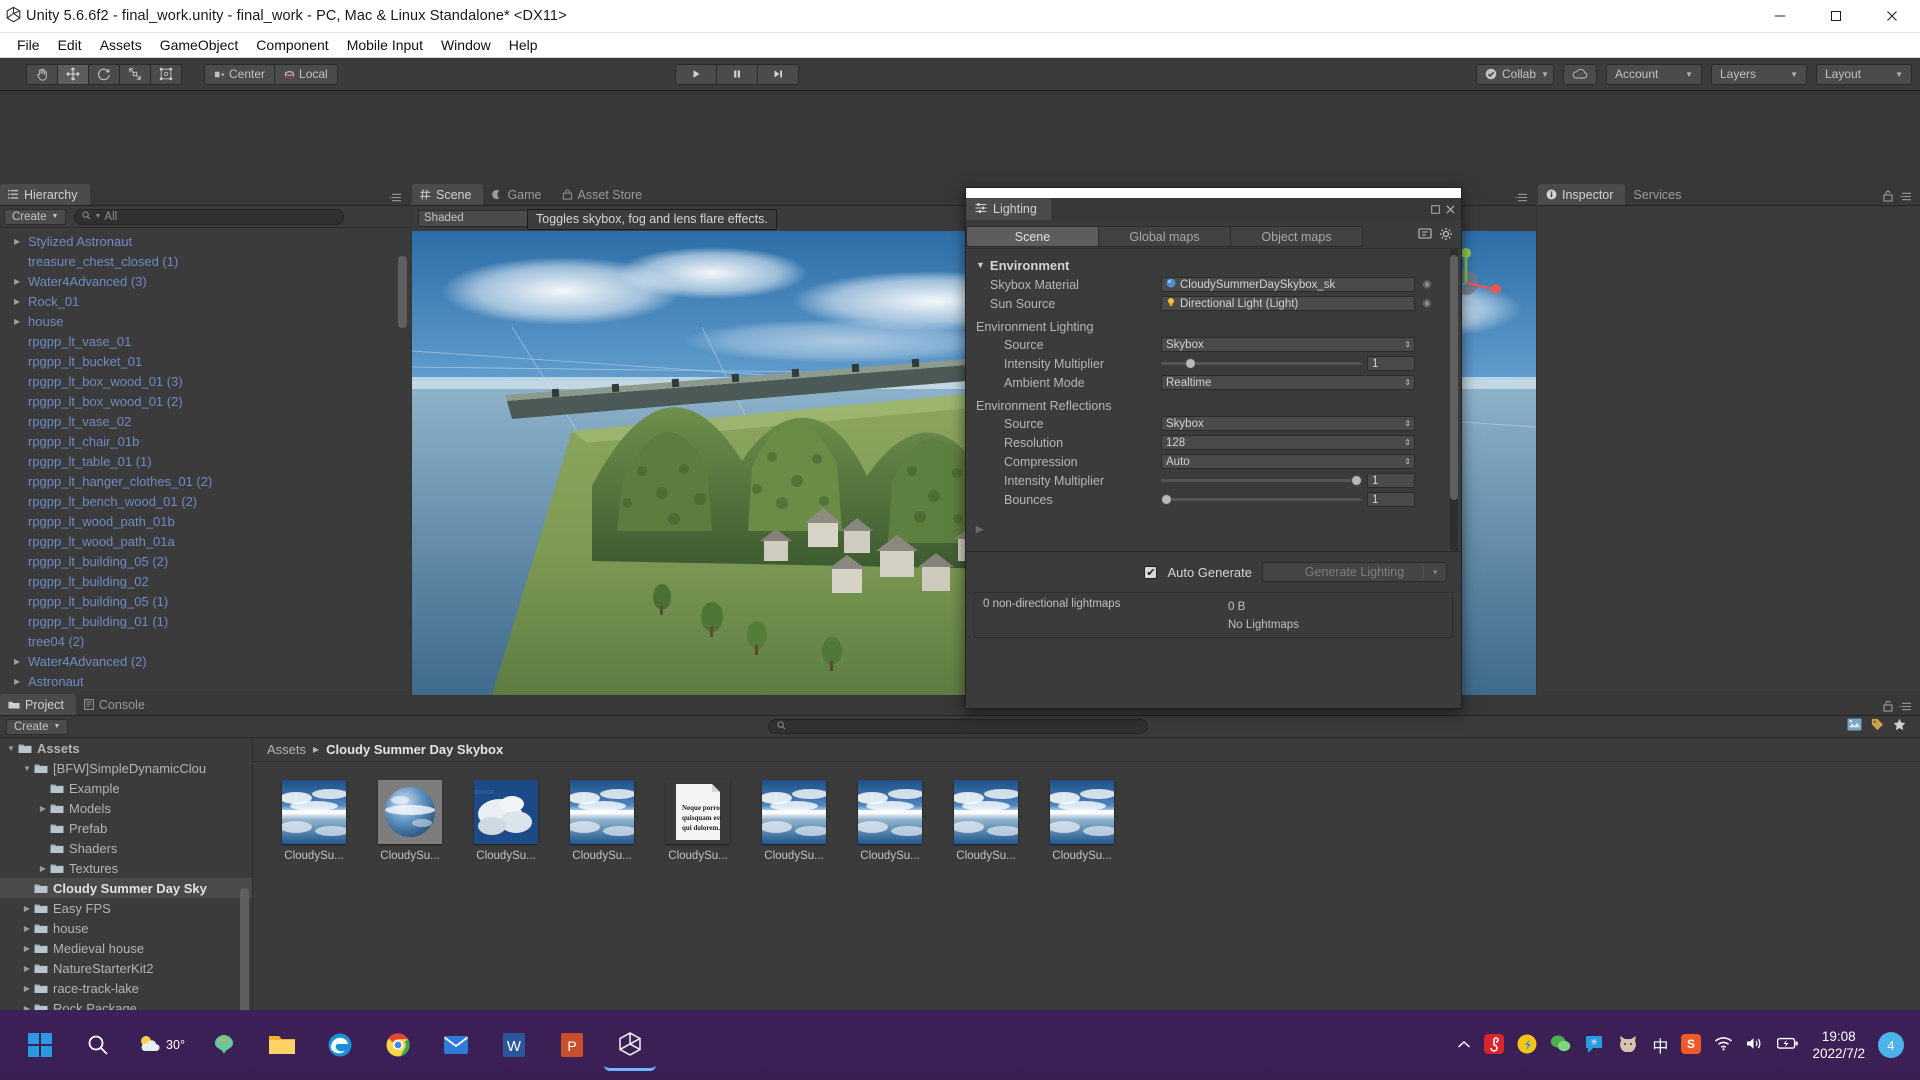 The image size is (1920, 1080). I want to click on cloud-button, so click(1579, 74).